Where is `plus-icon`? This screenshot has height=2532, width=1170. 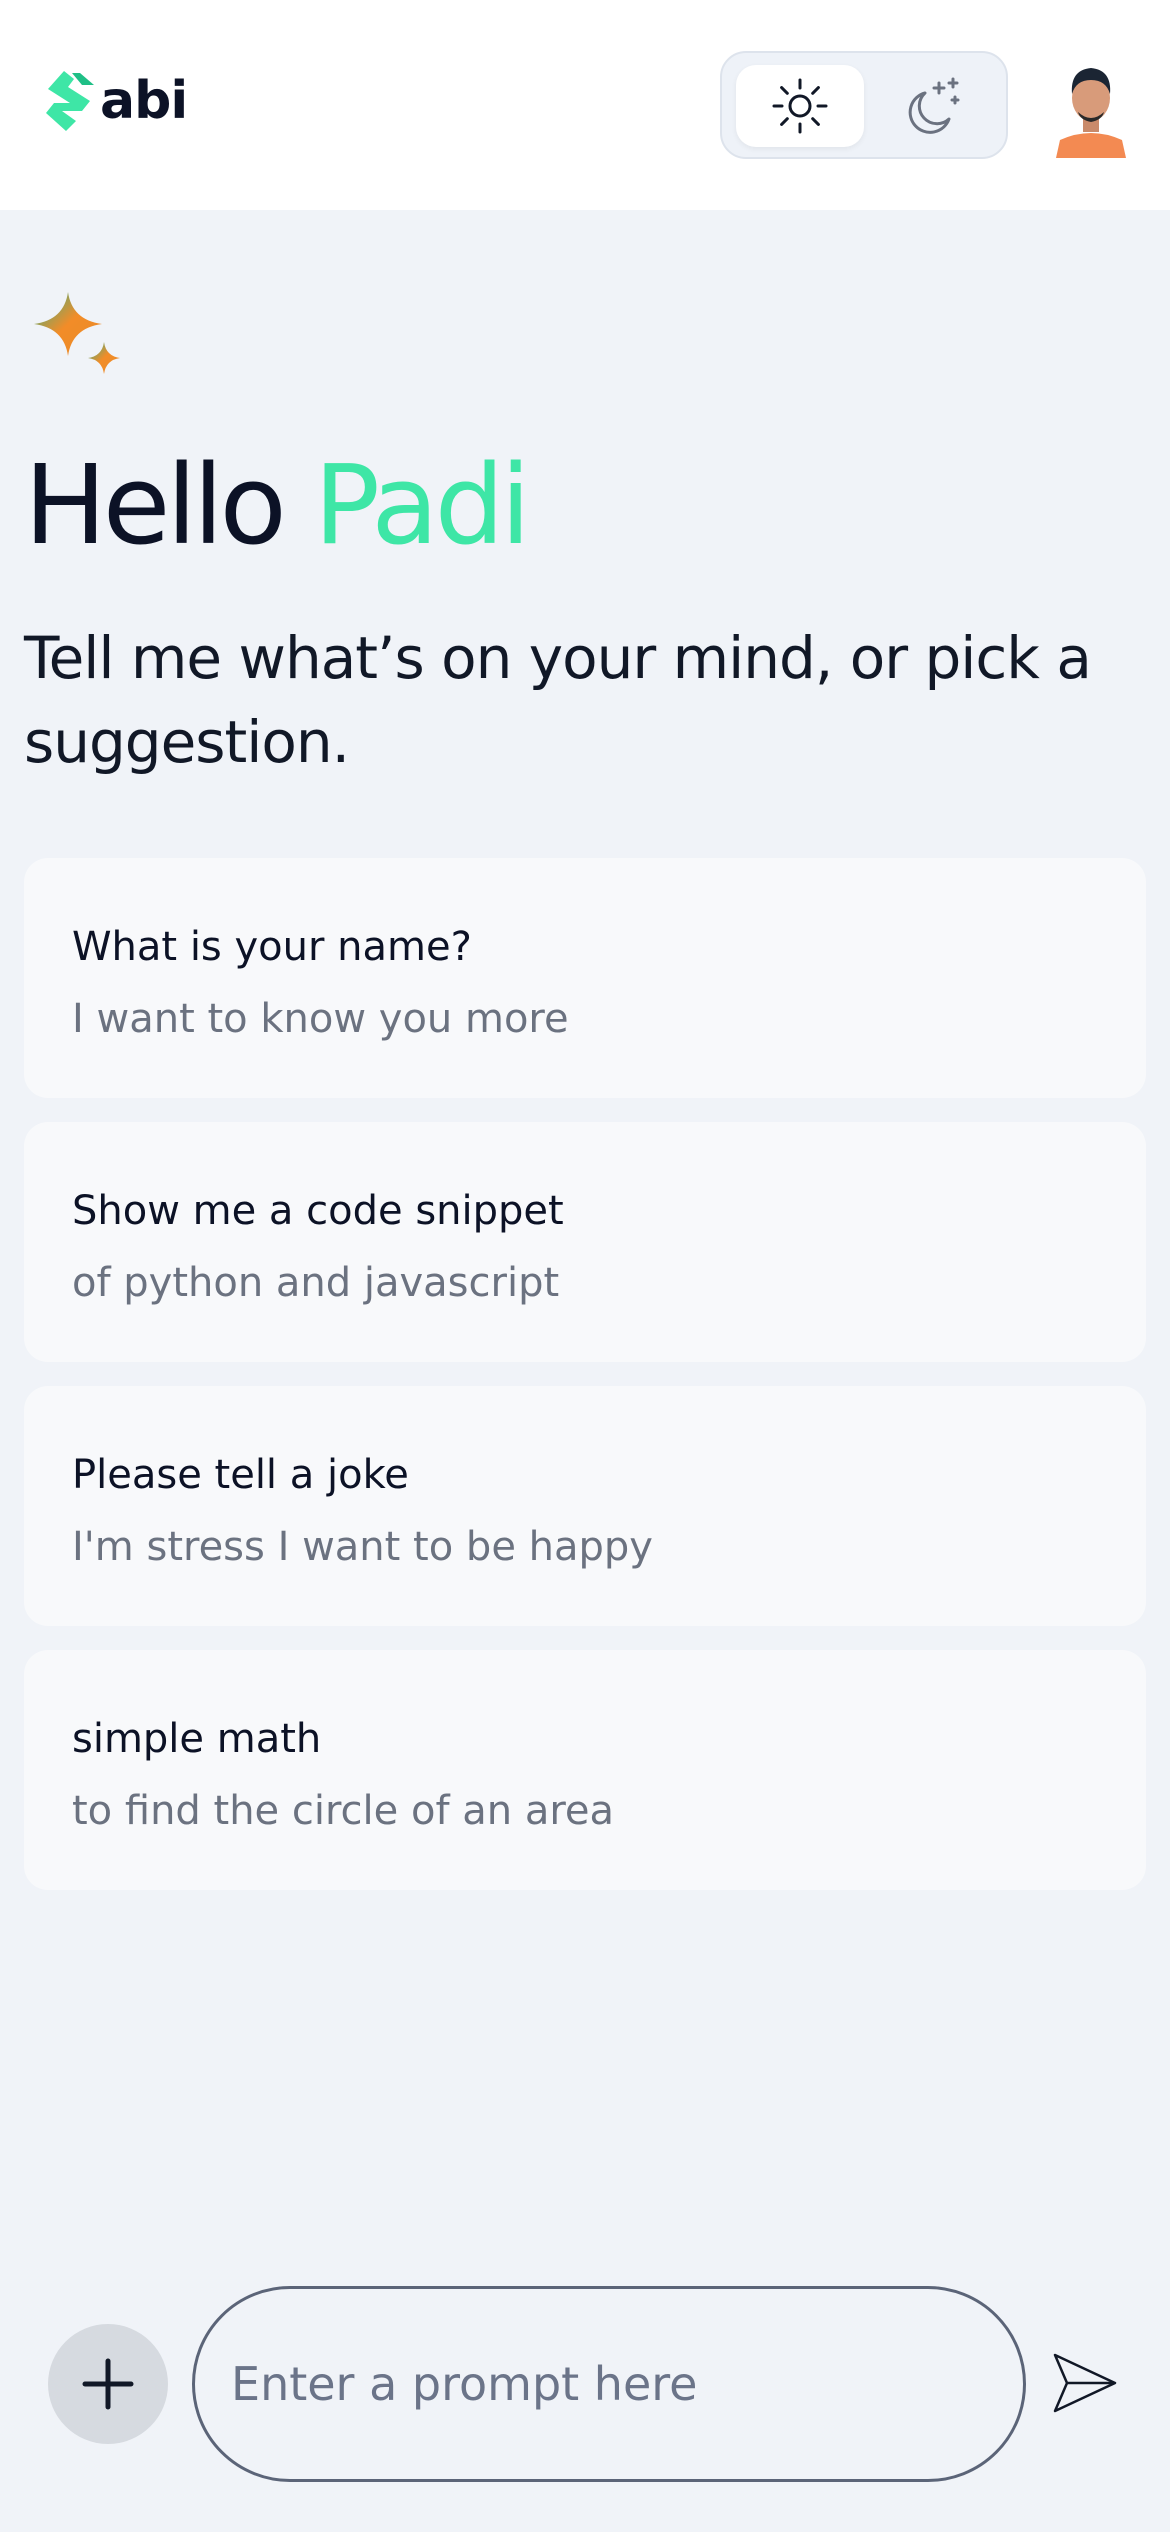 plus-icon is located at coordinates (108, 2384).